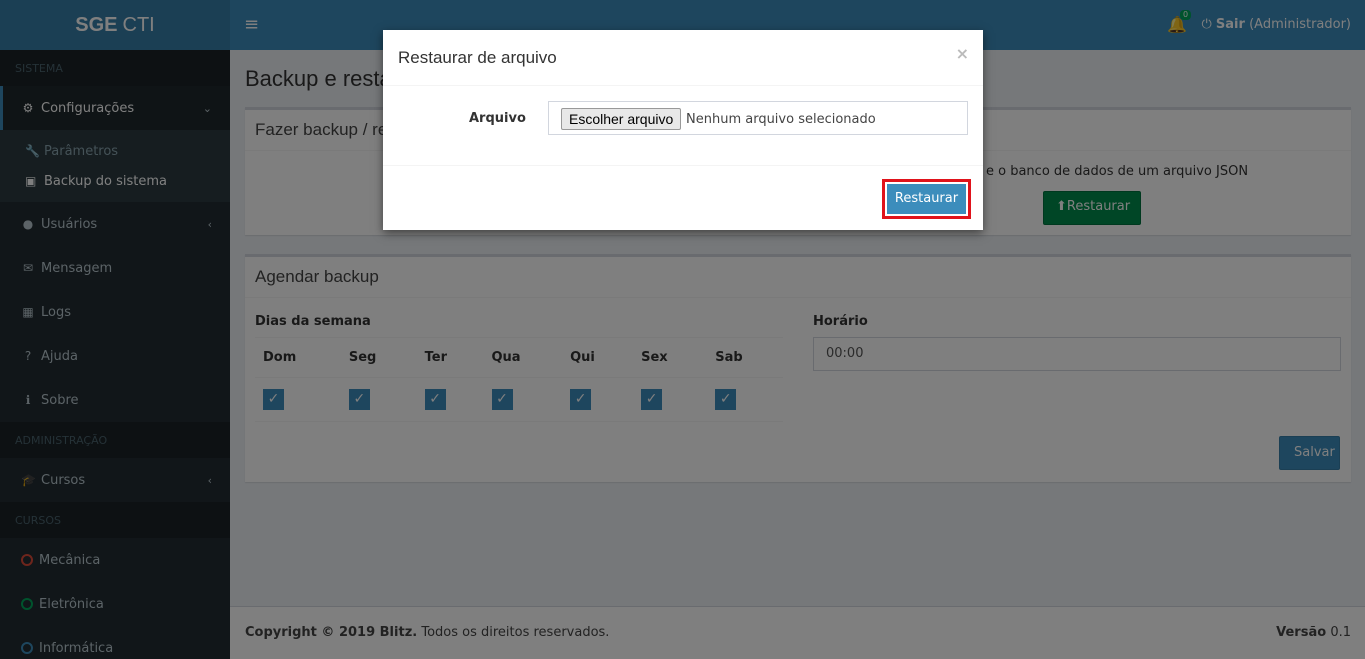  What do you see at coordinates (962, 53) in the screenshot?
I see `close-icon: ×` at bounding box center [962, 53].